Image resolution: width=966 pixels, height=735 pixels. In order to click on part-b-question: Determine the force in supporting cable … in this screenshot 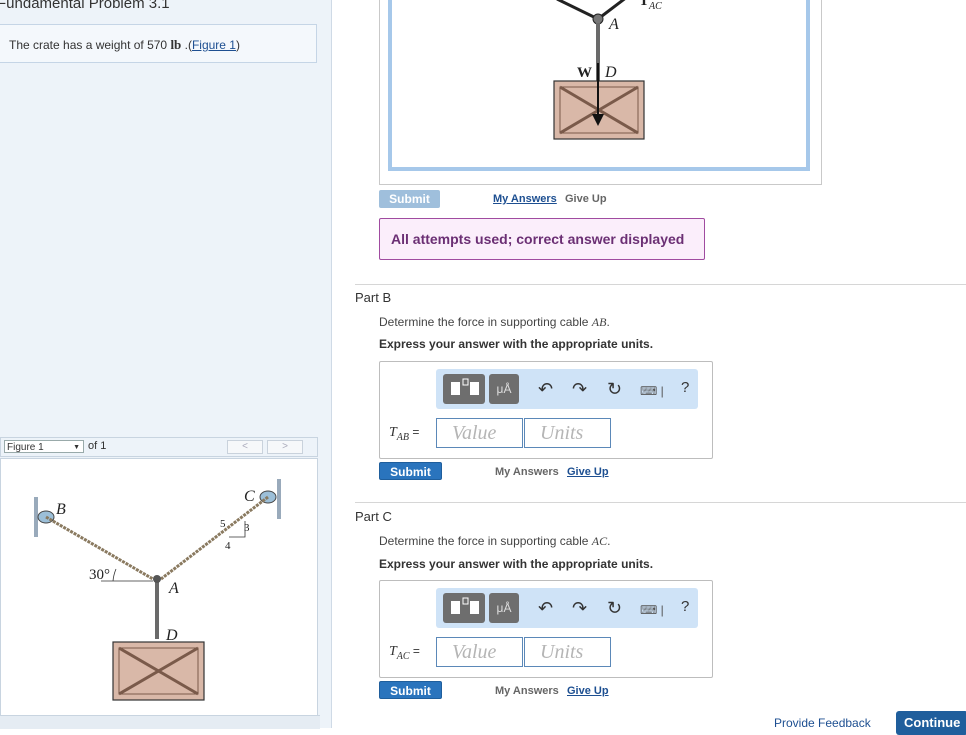, I will do `click(494, 322)`.